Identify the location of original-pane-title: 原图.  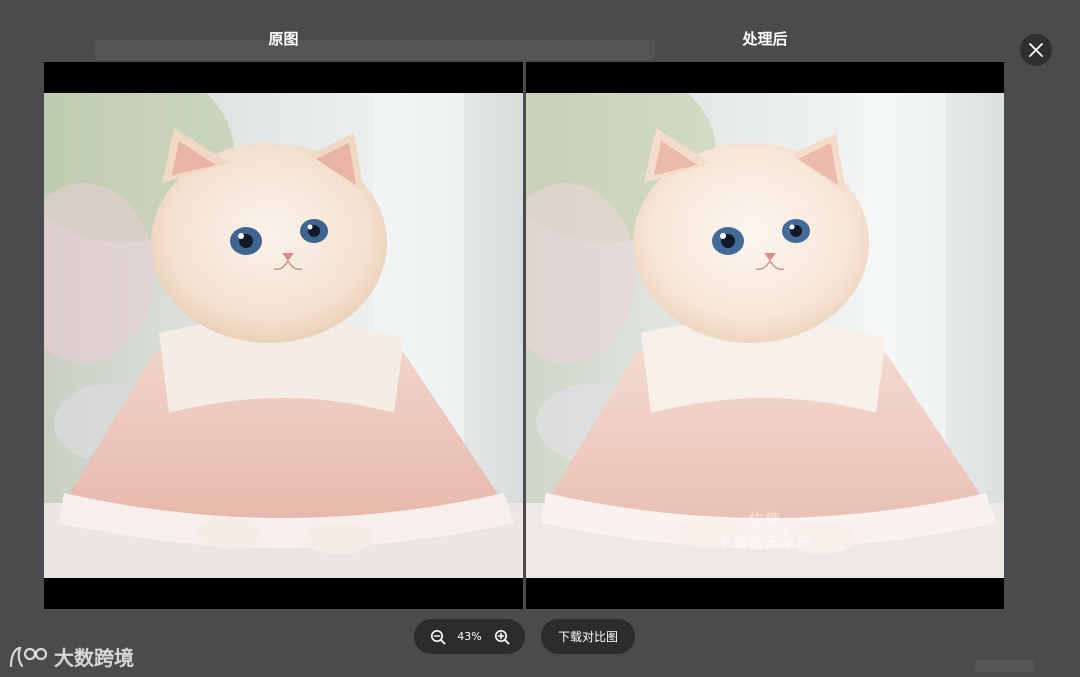
(283, 39).